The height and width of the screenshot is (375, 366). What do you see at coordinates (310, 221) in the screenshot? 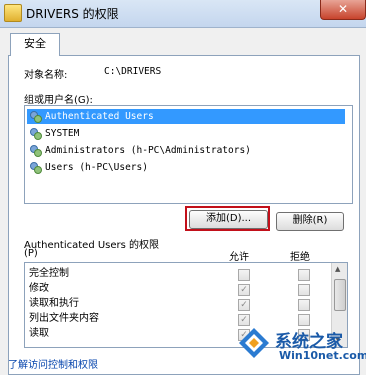
I see `remove-button: 删除(R)` at bounding box center [310, 221].